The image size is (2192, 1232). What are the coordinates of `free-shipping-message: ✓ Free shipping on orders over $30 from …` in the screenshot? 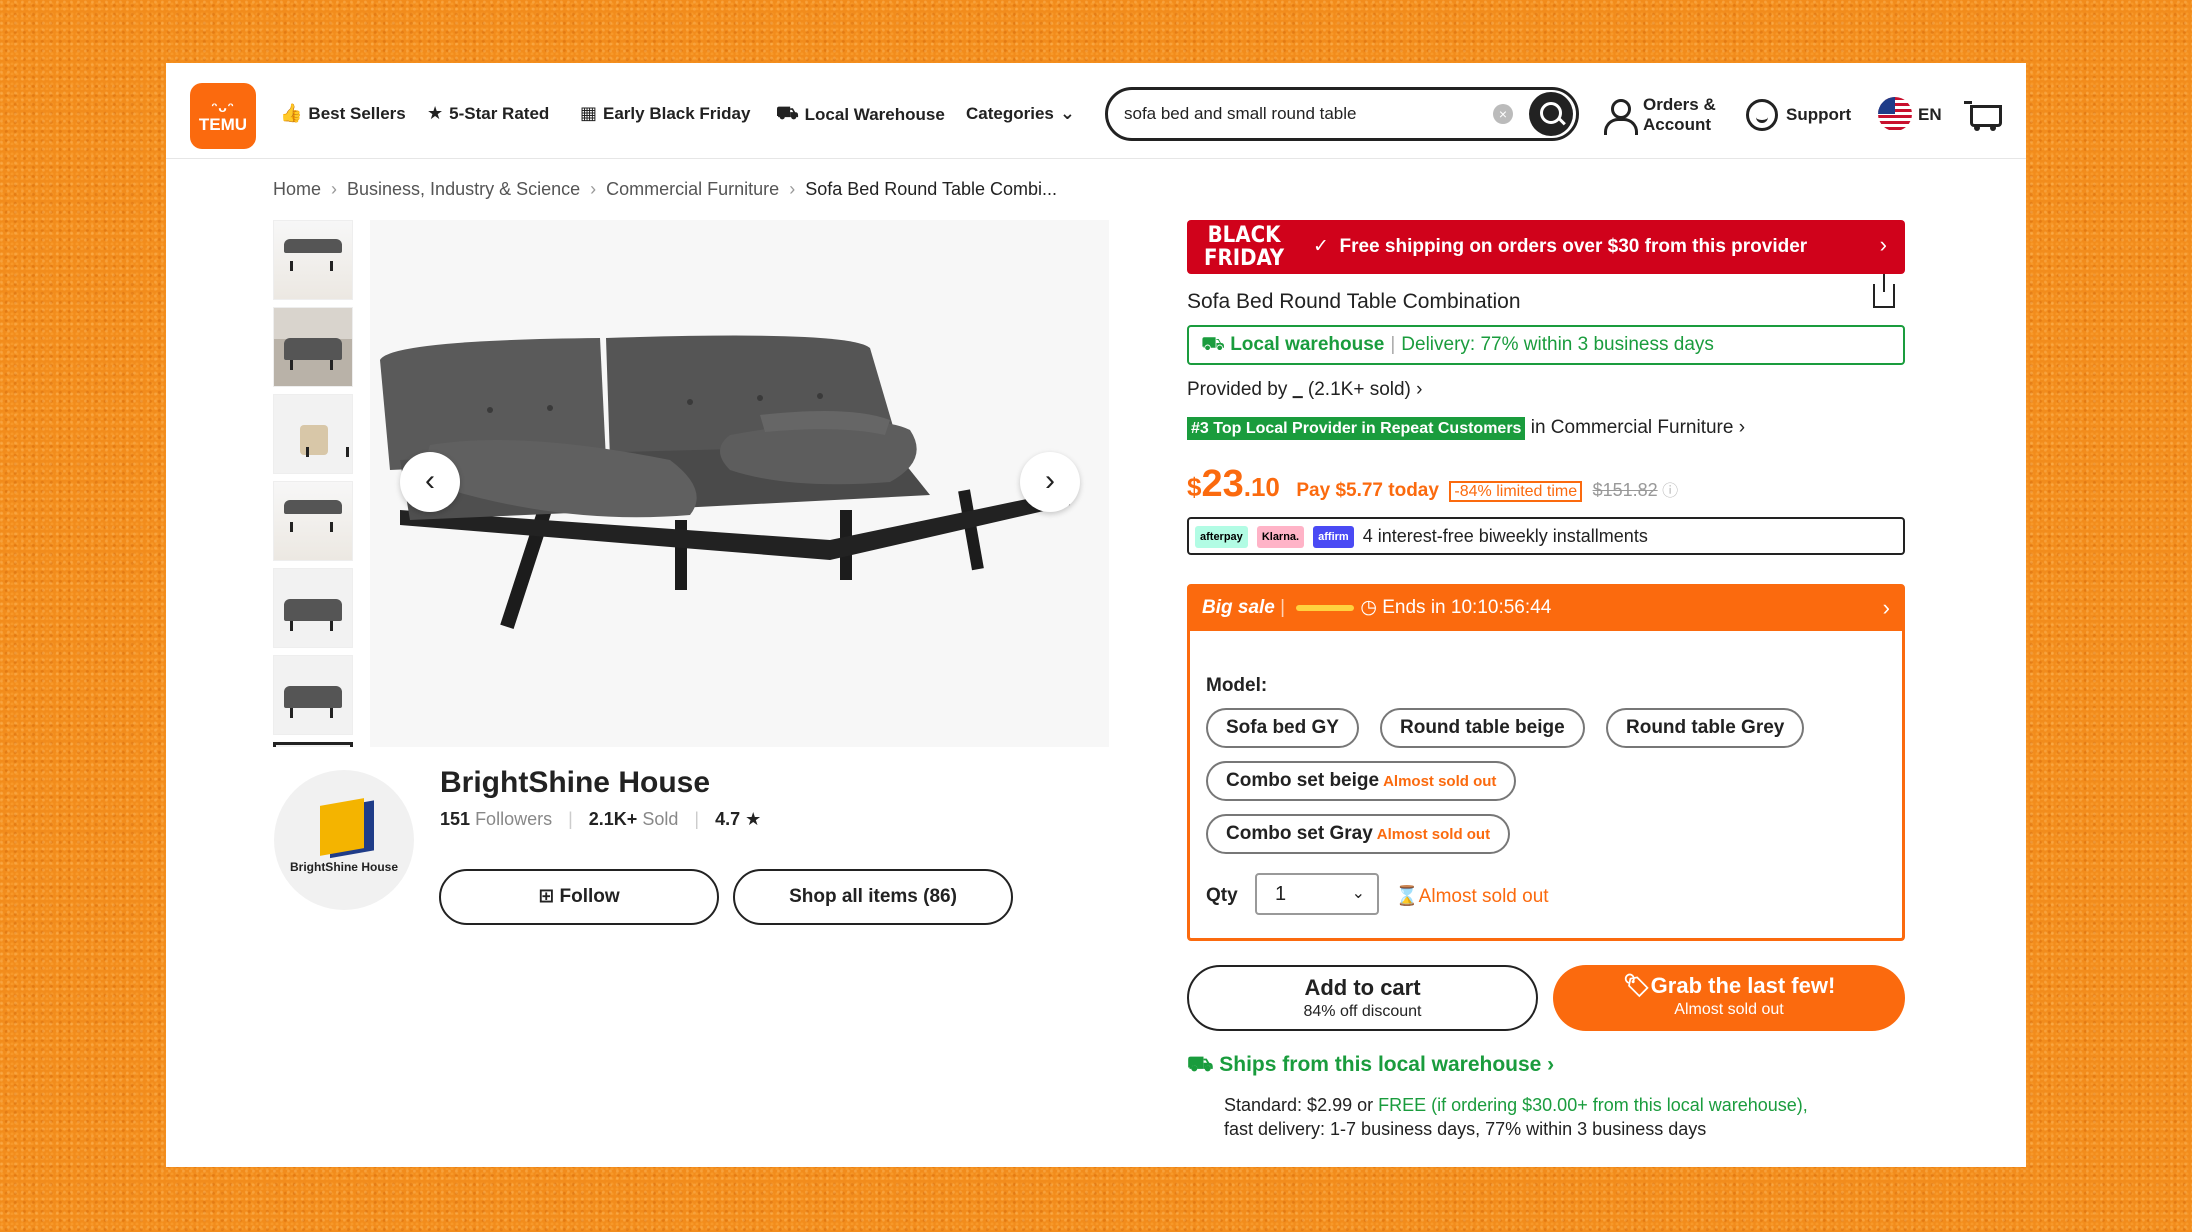 It's located at (1560, 246).